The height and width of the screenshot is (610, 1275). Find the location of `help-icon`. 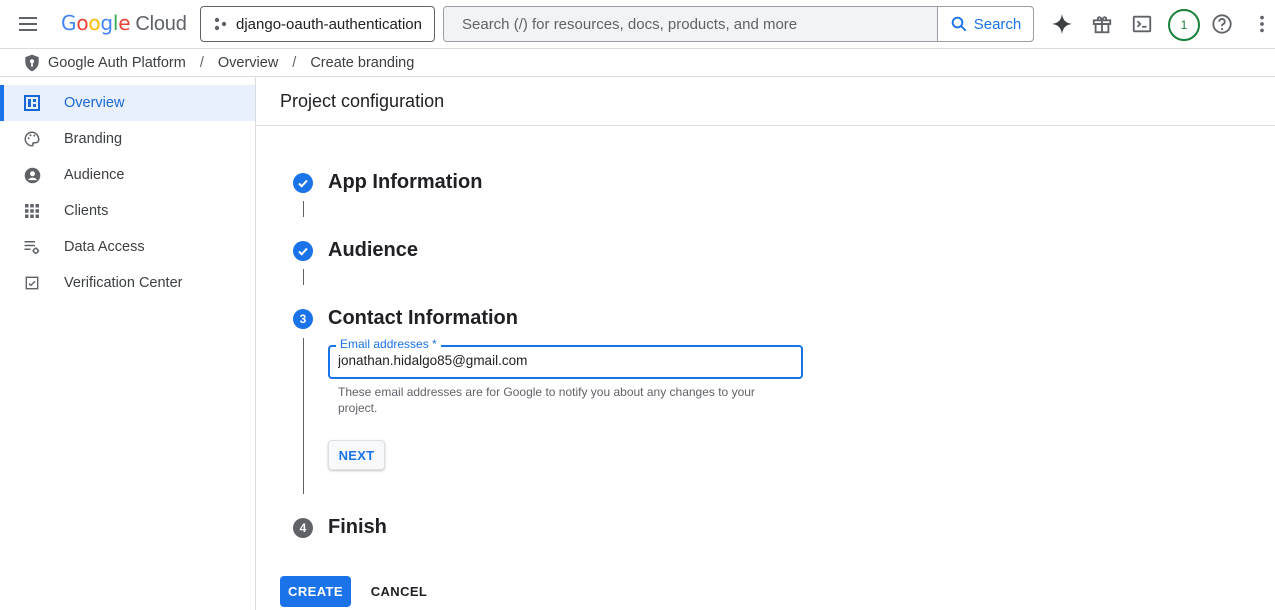

help-icon is located at coordinates (1222, 24).